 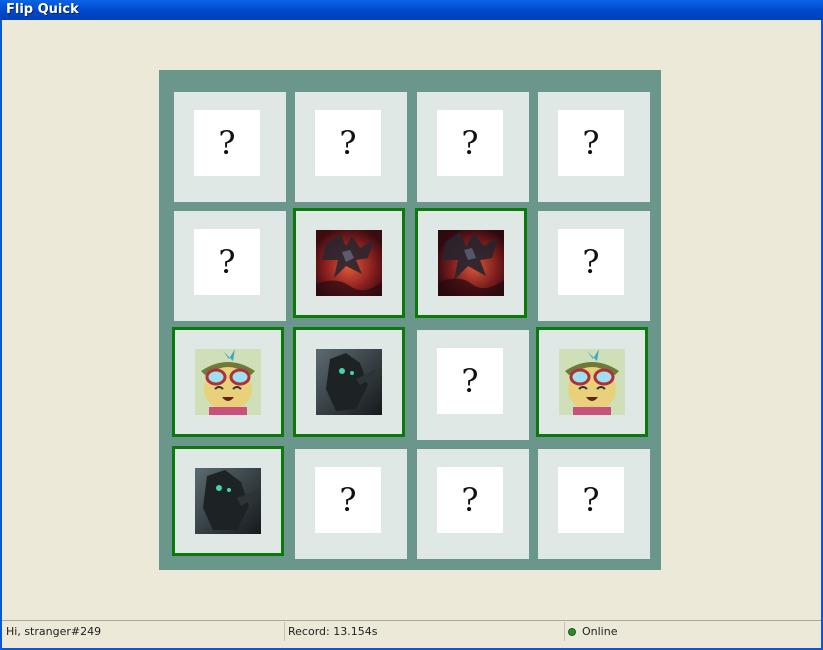 I want to click on card-5: ?, so click(x=230, y=266).